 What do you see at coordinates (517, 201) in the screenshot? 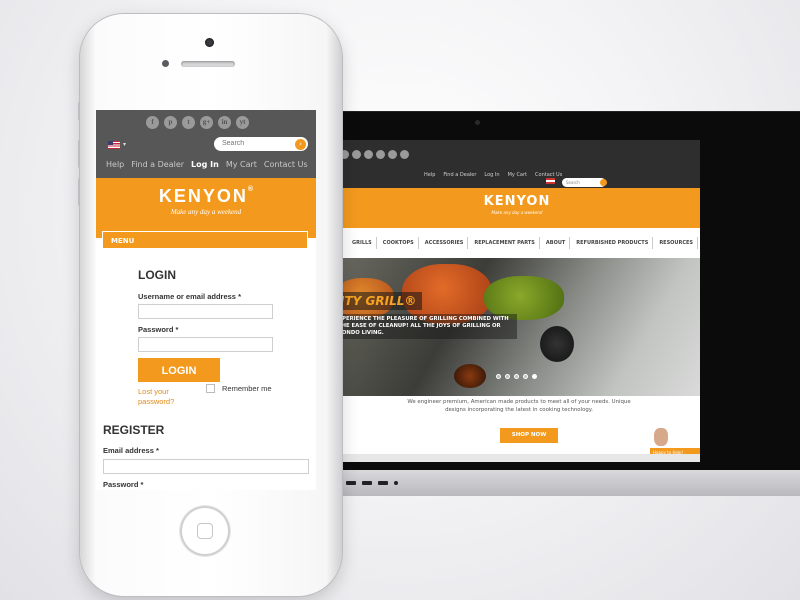
I see `laptop-logo: KENYON` at bounding box center [517, 201].